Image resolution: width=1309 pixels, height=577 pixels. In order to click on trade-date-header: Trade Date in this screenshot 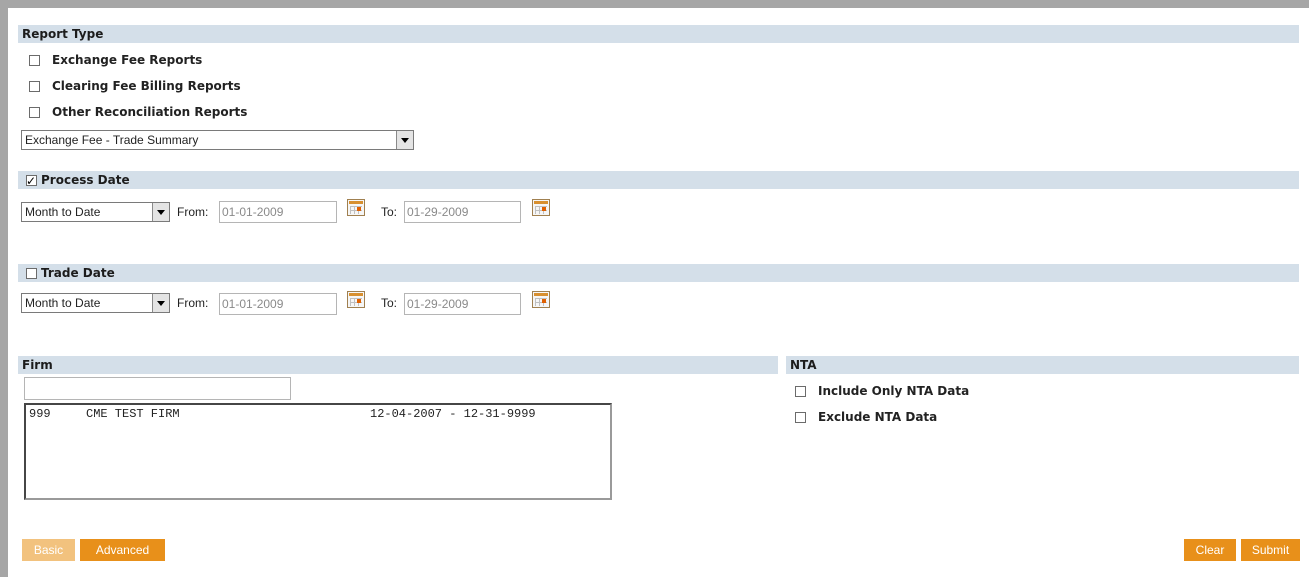, I will do `click(658, 273)`.